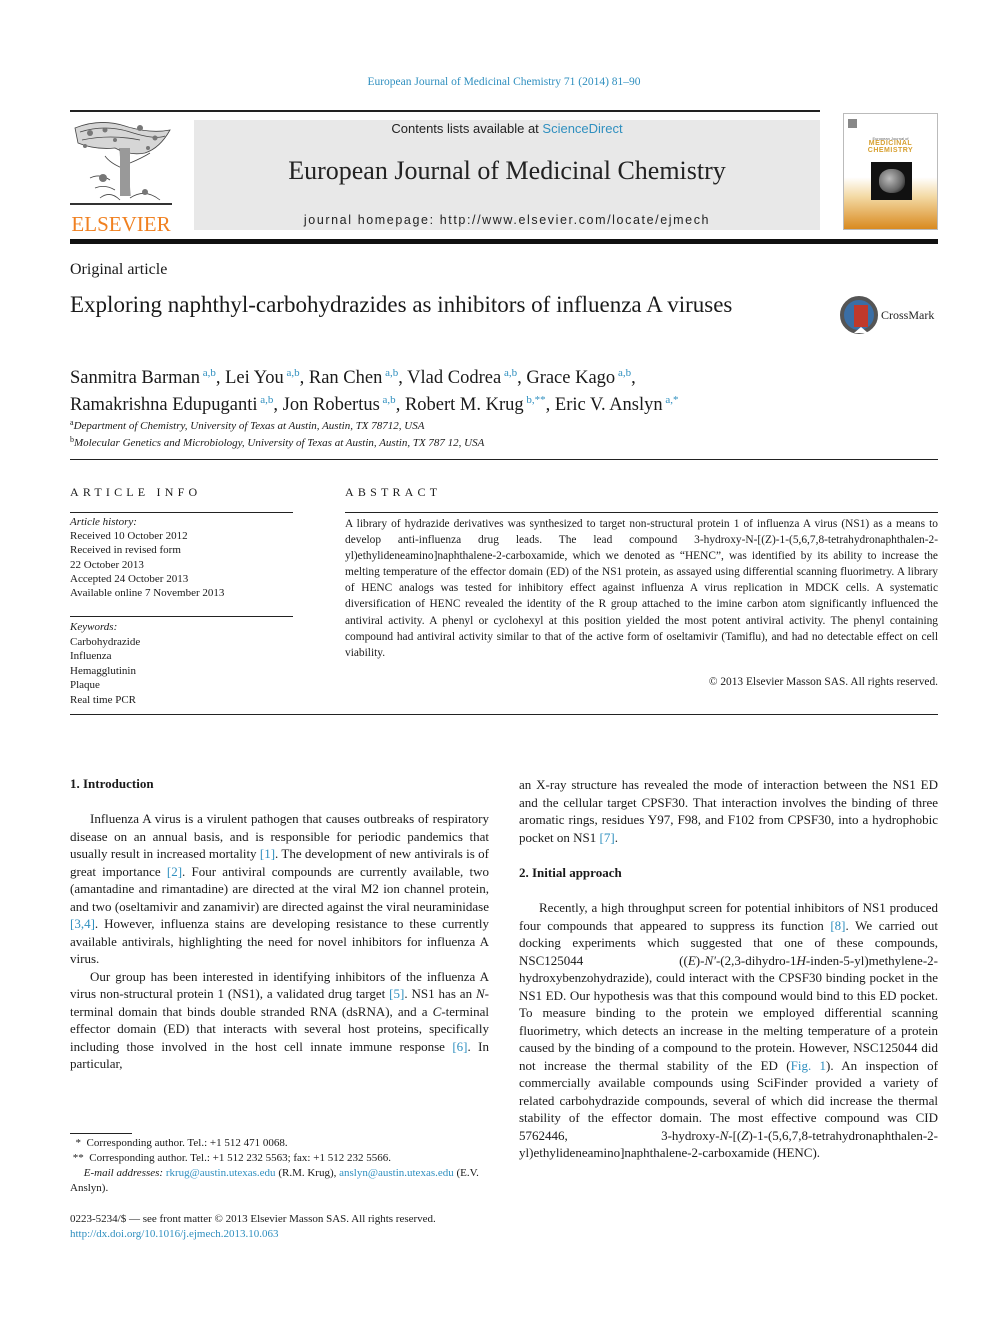 This screenshot has width=992, height=1323. Describe the element at coordinates (507, 170) in the screenshot. I see `journal-title: European Journal of Medicinal Chemistry` at that location.